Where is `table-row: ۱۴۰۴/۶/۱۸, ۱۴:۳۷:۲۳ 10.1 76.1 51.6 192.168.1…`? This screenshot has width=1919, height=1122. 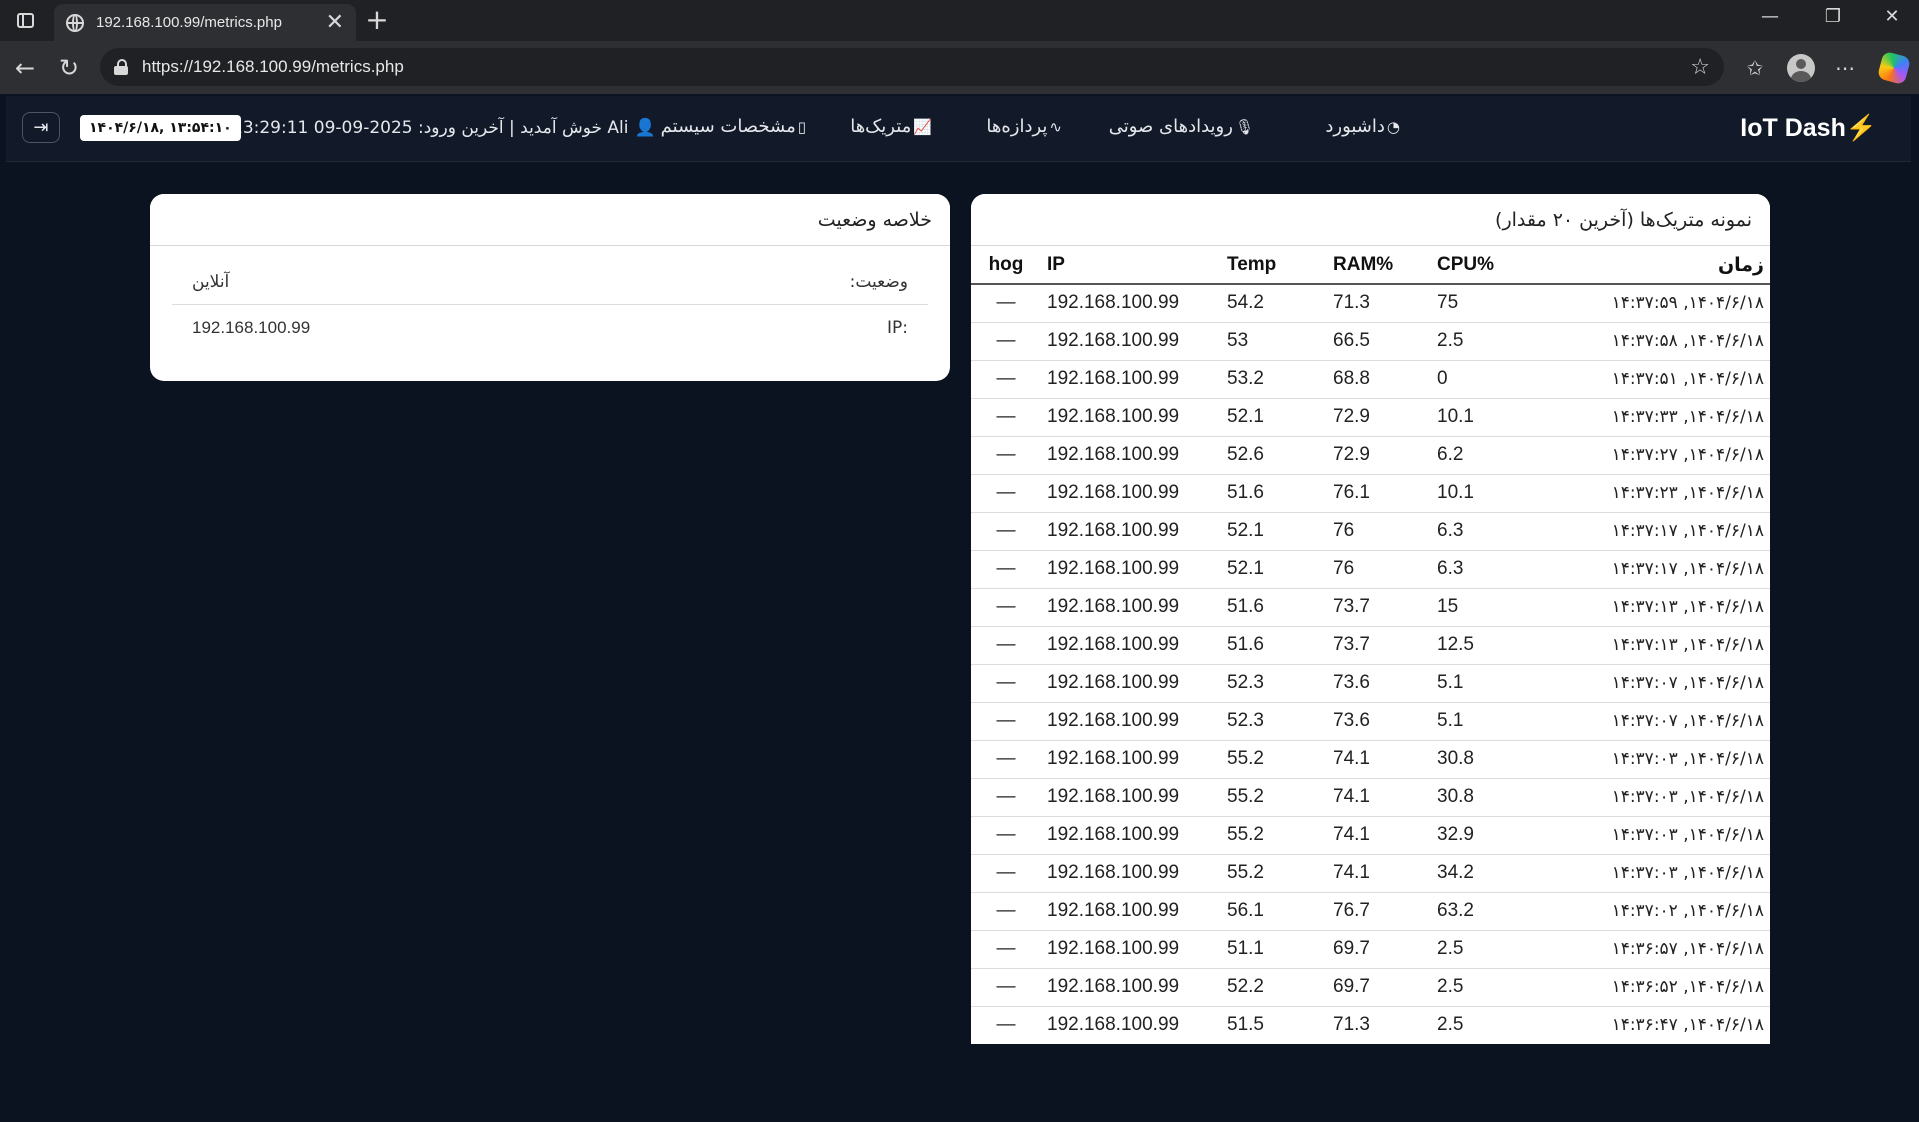
table-row: ۱۴۰۴/۶/۱۸, ۱۴:۳۷:۲۳ 10.1 76.1 51.6 192.168.1… is located at coordinates (1370, 493).